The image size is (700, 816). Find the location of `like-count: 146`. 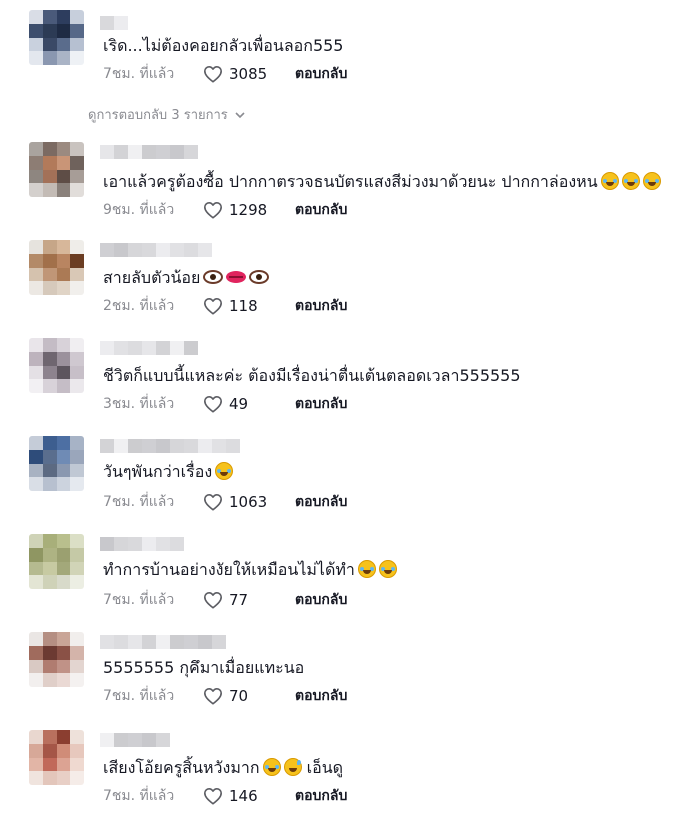

like-count: 146 is located at coordinates (243, 796).